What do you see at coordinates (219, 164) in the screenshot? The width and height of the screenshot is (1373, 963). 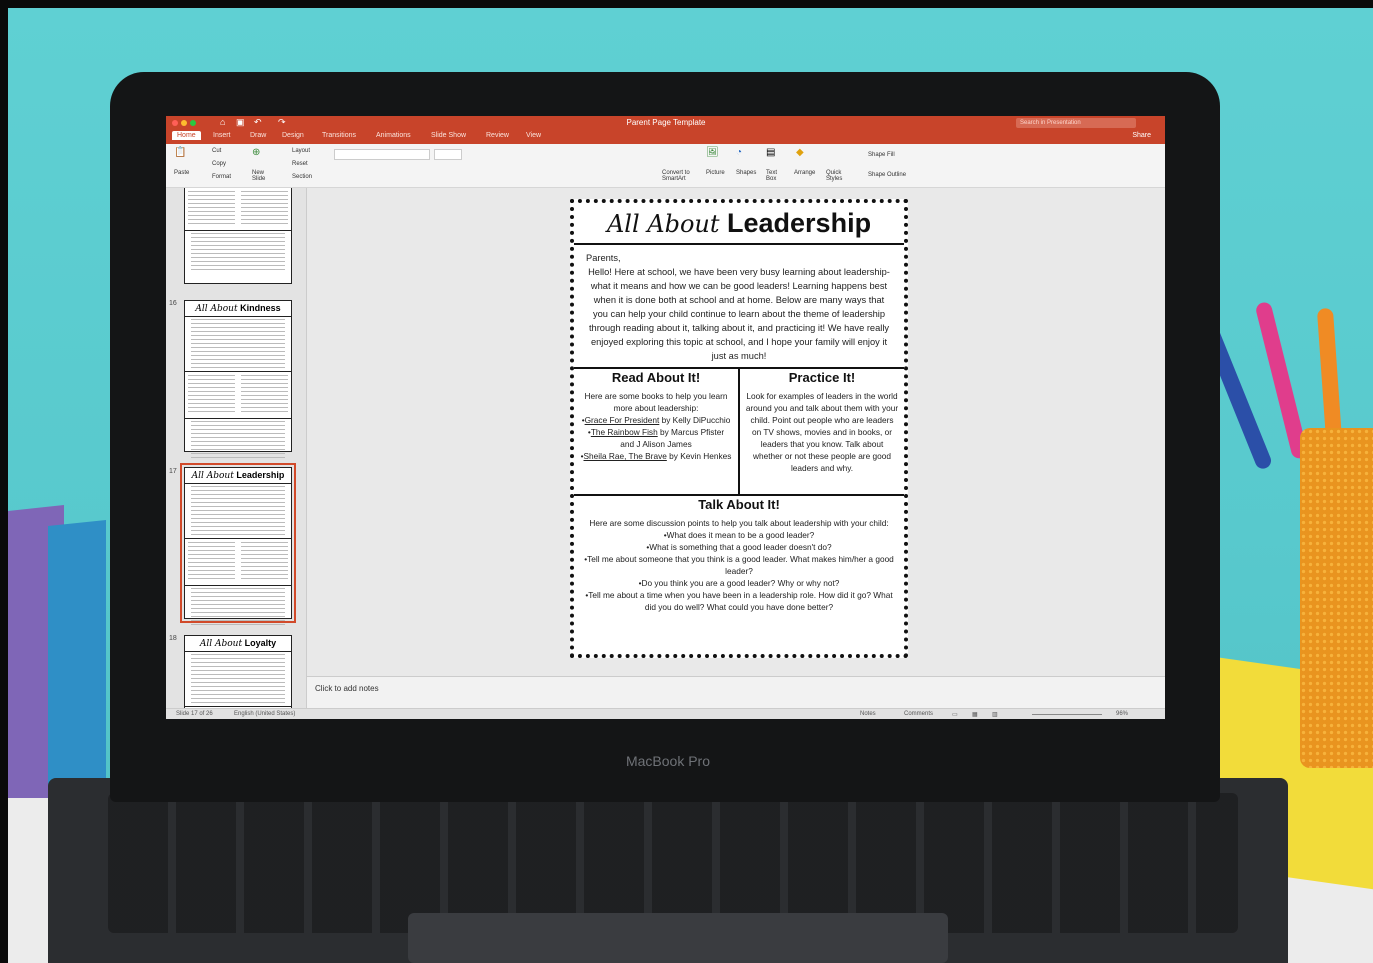 I see `copy-button: Copy` at bounding box center [219, 164].